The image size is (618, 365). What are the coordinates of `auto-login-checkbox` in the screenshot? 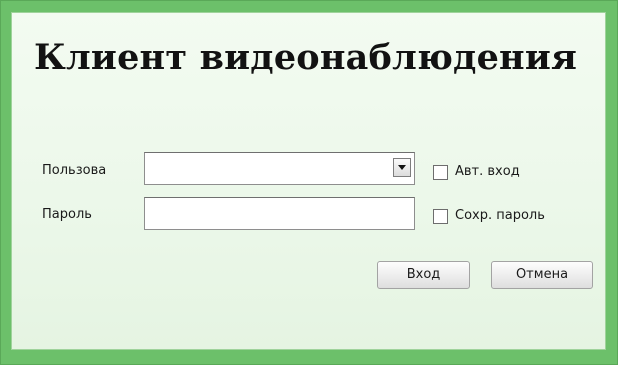 It's located at (440, 172).